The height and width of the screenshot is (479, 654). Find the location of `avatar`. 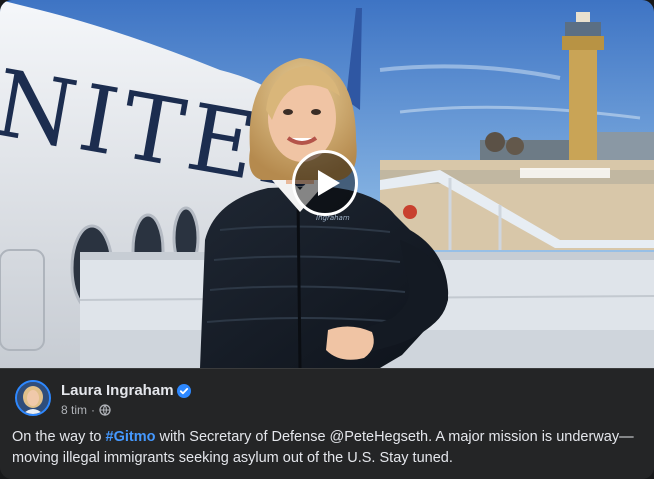

avatar is located at coordinates (33, 398).